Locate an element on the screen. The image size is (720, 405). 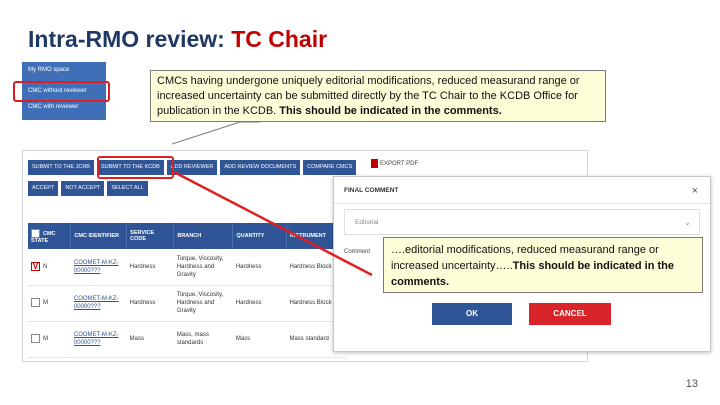
cell-branch: Mass, mass standards is located at coordinates (203, 339).